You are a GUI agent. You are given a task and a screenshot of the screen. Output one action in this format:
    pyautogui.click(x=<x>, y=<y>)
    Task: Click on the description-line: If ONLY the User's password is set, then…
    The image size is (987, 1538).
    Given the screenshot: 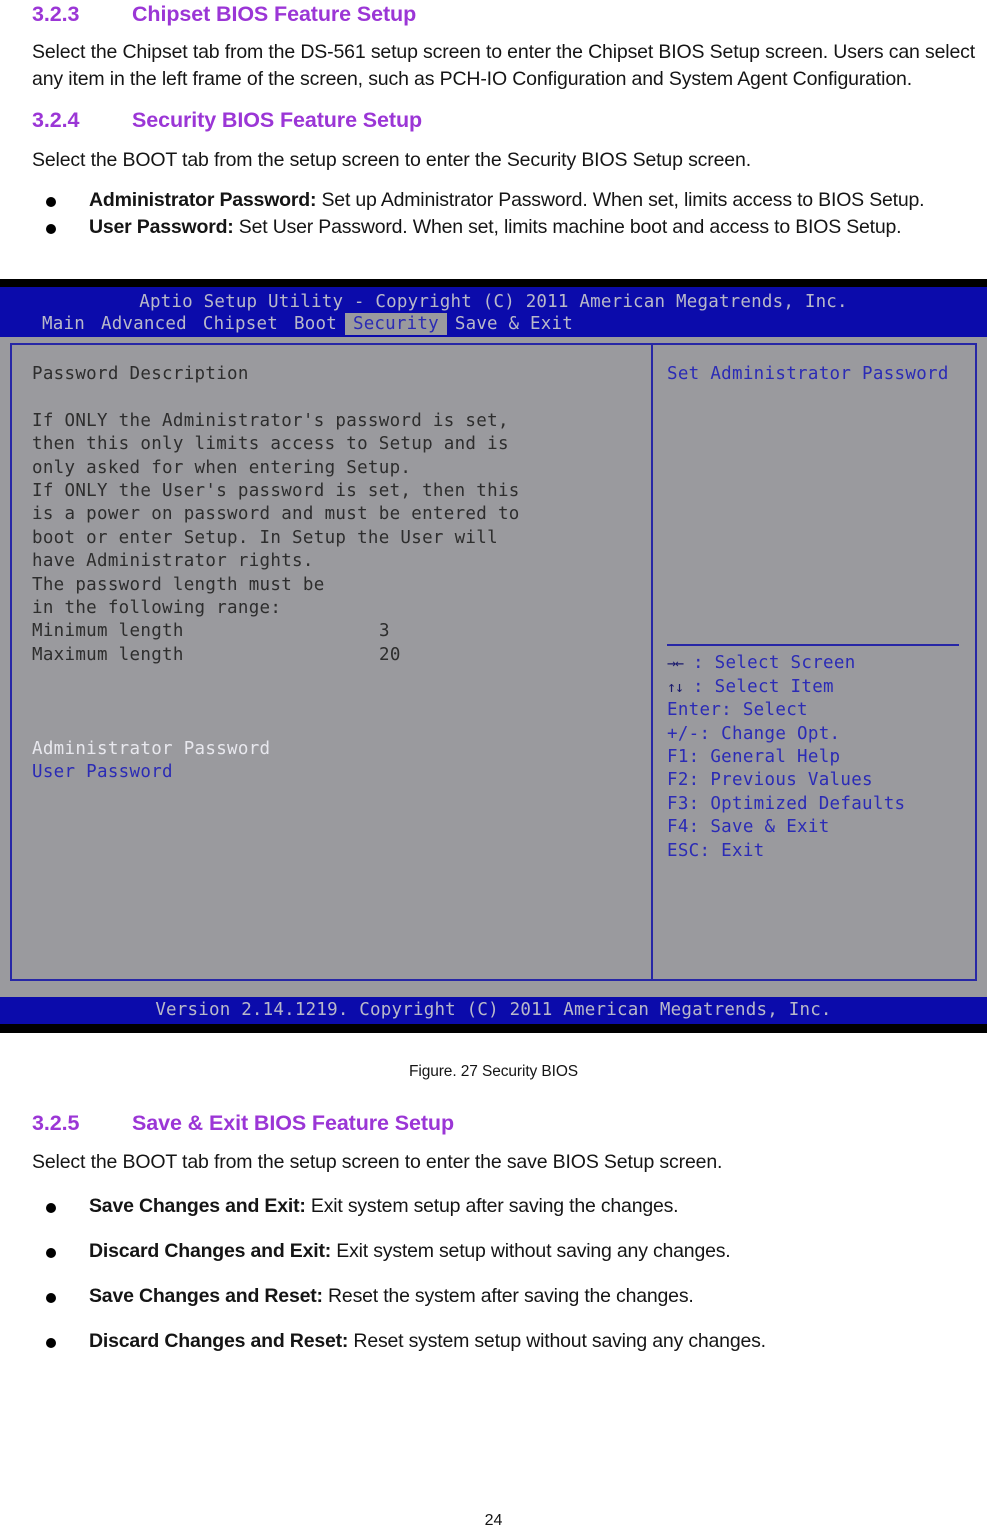 What is the action you would take?
    pyautogui.click(x=276, y=491)
    